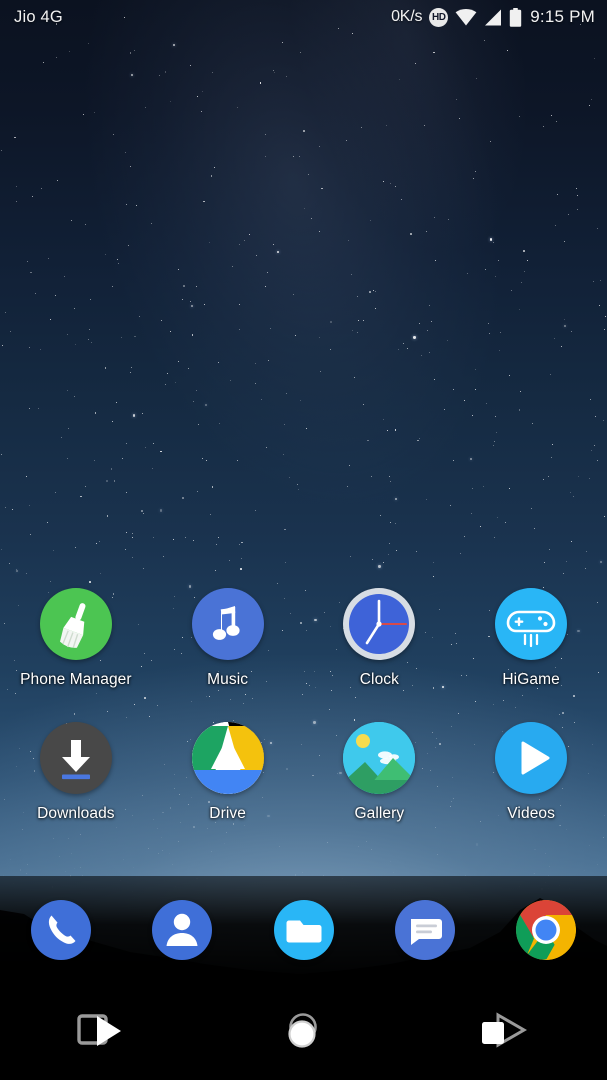 The width and height of the screenshot is (607, 1080). What do you see at coordinates (227, 813) in the screenshot?
I see `app-label: Drive` at bounding box center [227, 813].